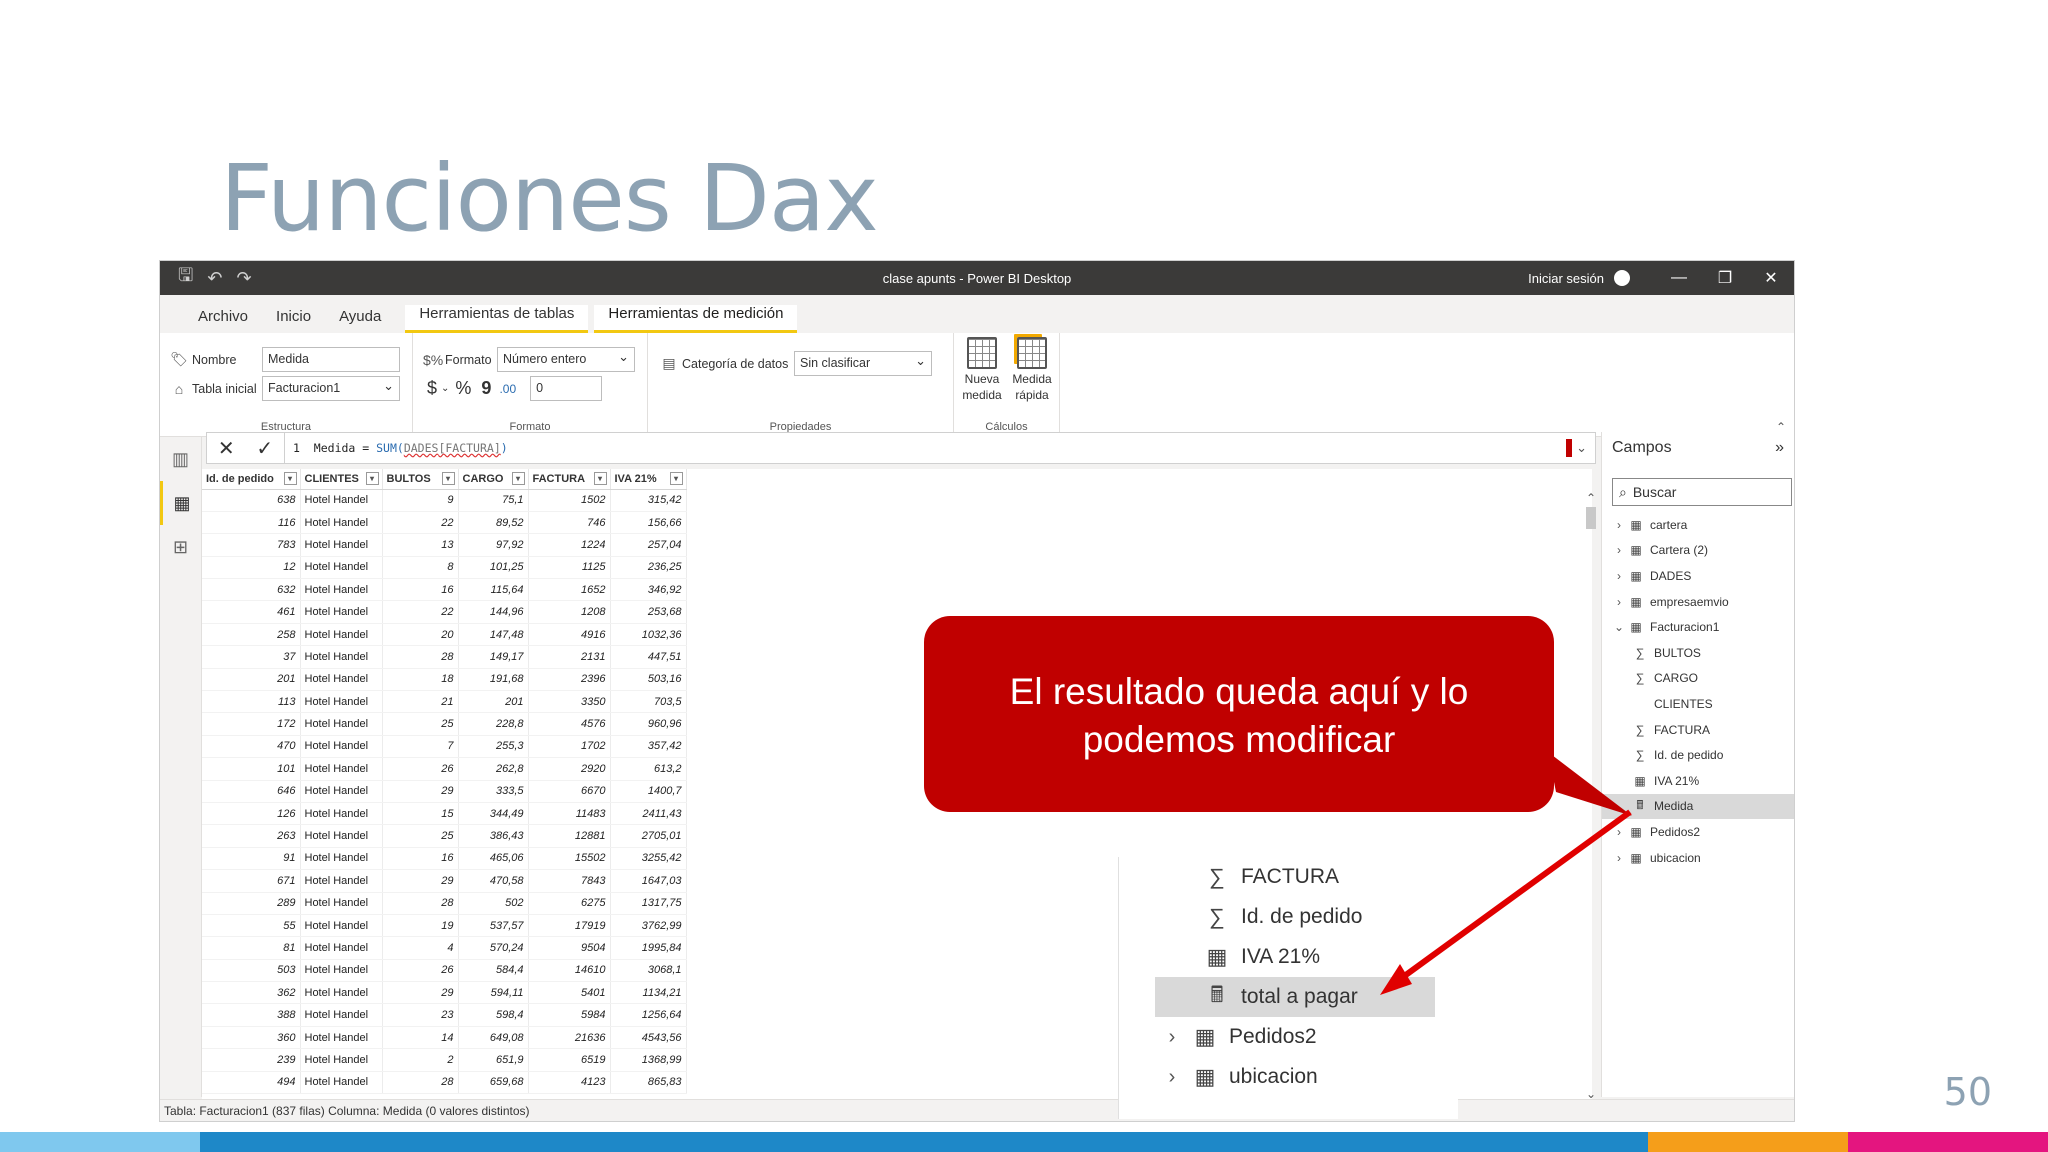 The height and width of the screenshot is (1152, 2048). I want to click on field-item: ∑ CARGO, so click(1698, 679).